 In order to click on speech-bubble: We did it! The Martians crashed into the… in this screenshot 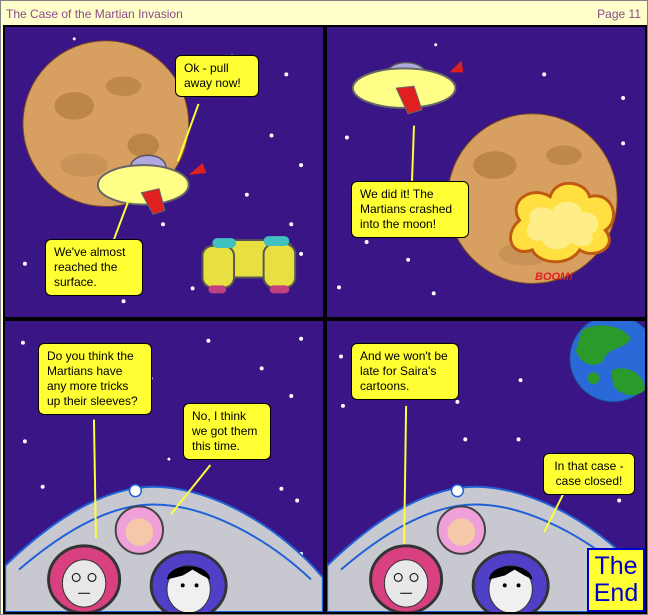, I will do `click(410, 209)`.